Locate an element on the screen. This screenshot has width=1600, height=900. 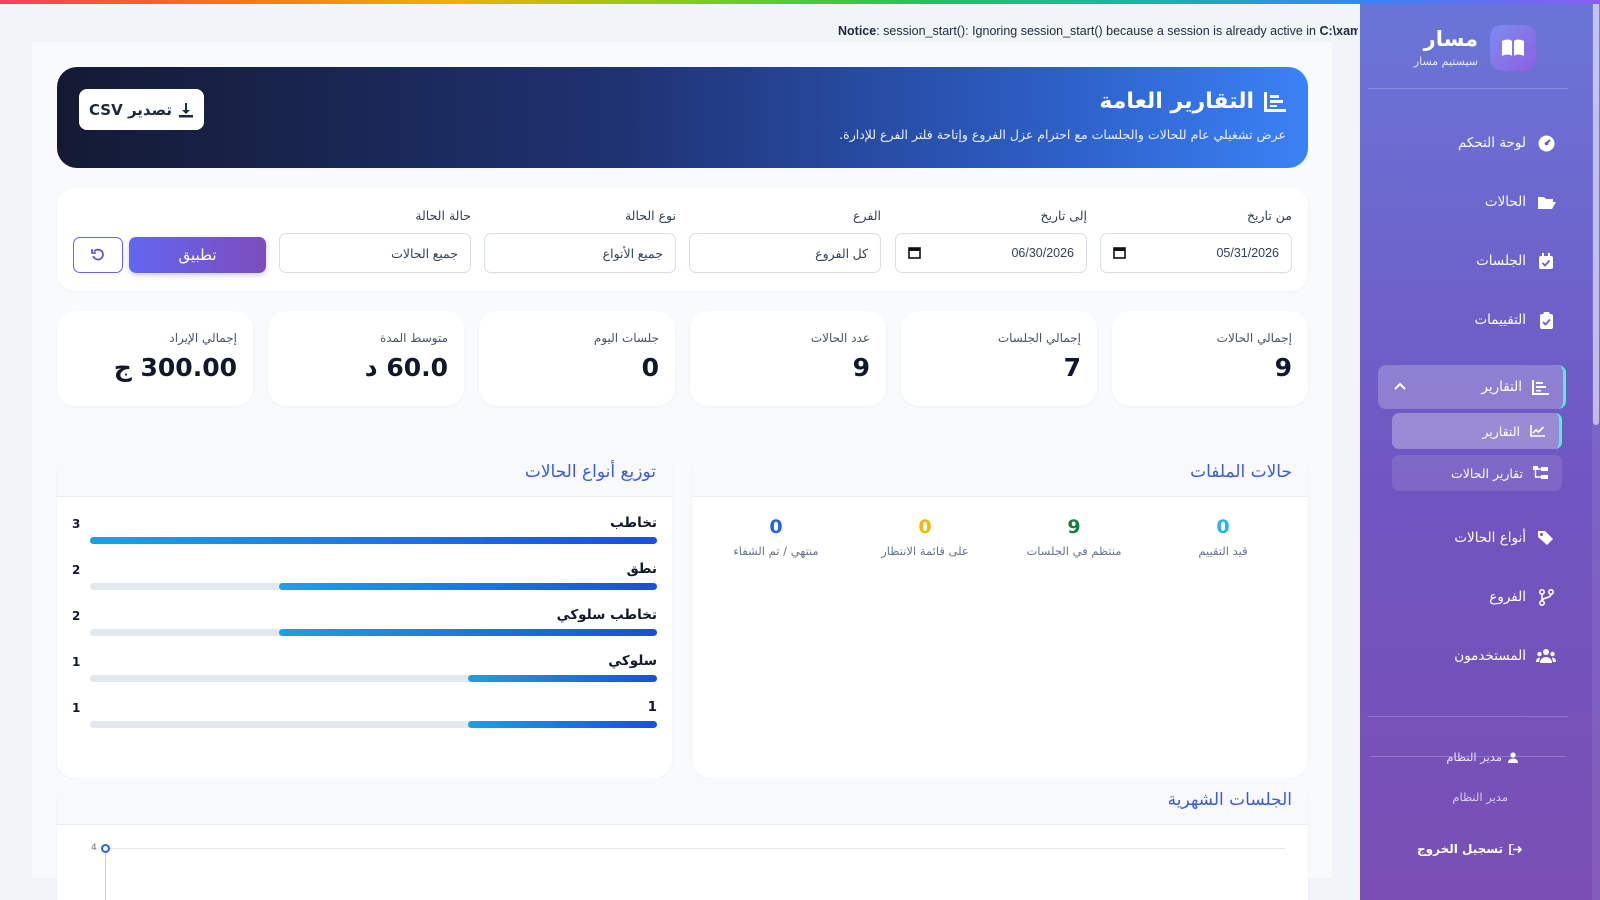
sidebar-subitem-reports: التقارير is located at coordinates (1477, 431).